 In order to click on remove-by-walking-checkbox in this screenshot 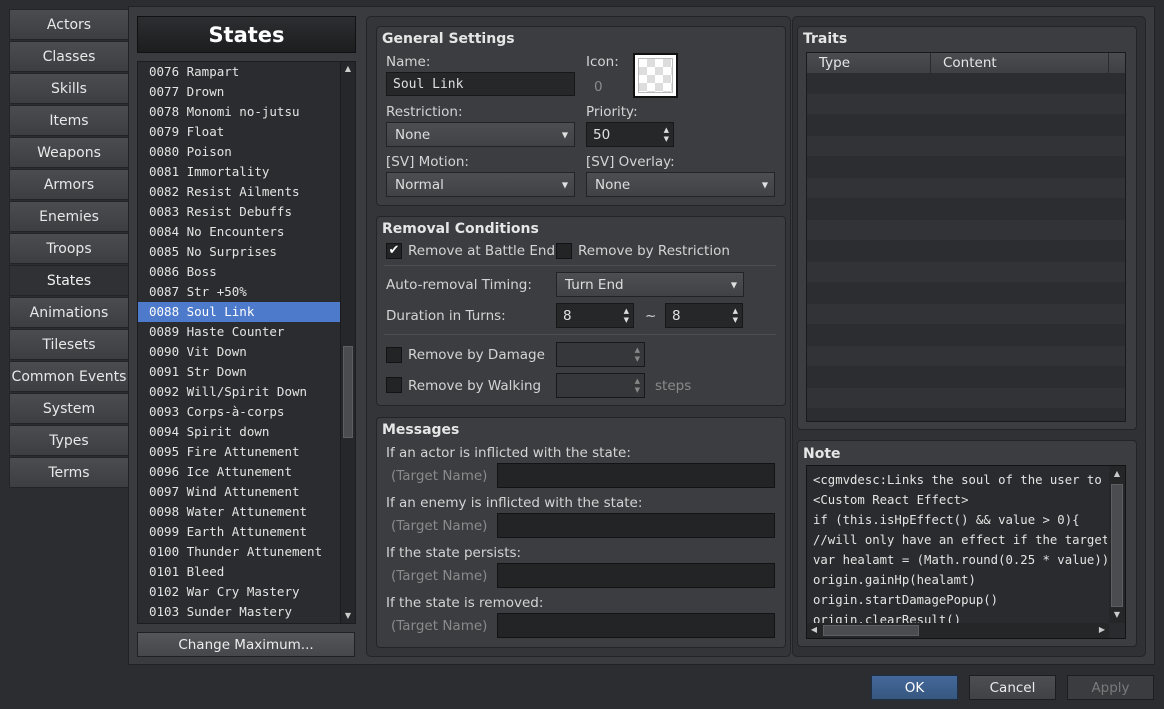, I will do `click(394, 385)`.